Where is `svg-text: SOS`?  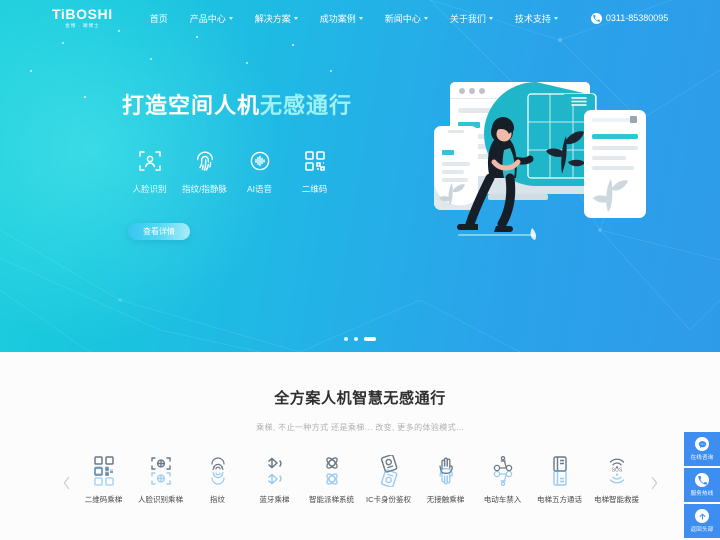
svg-text: SOS is located at coordinates (616, 471).